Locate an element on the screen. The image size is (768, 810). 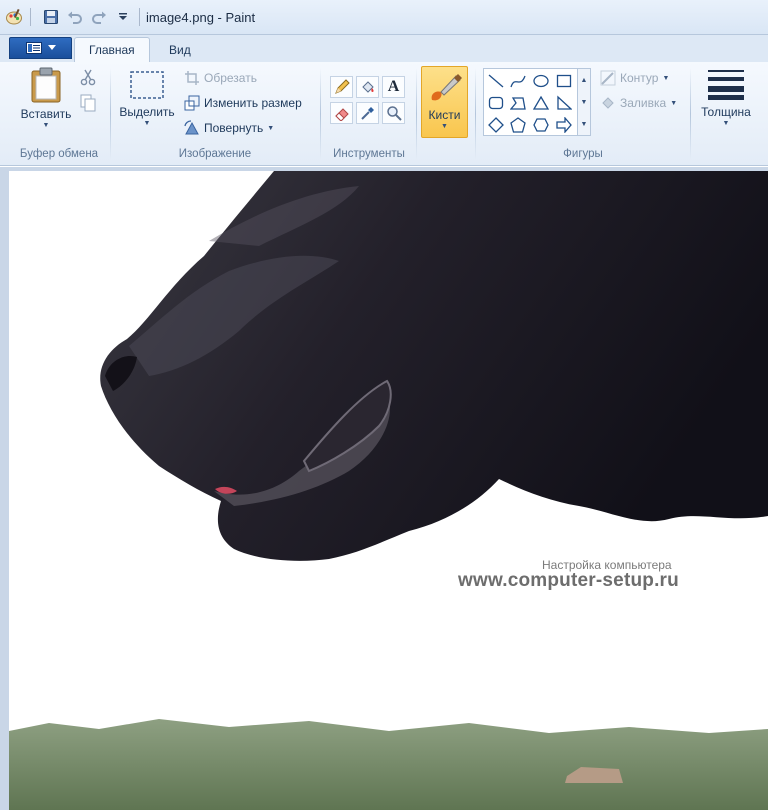
text-tool: A is located at coordinates (393, 87).